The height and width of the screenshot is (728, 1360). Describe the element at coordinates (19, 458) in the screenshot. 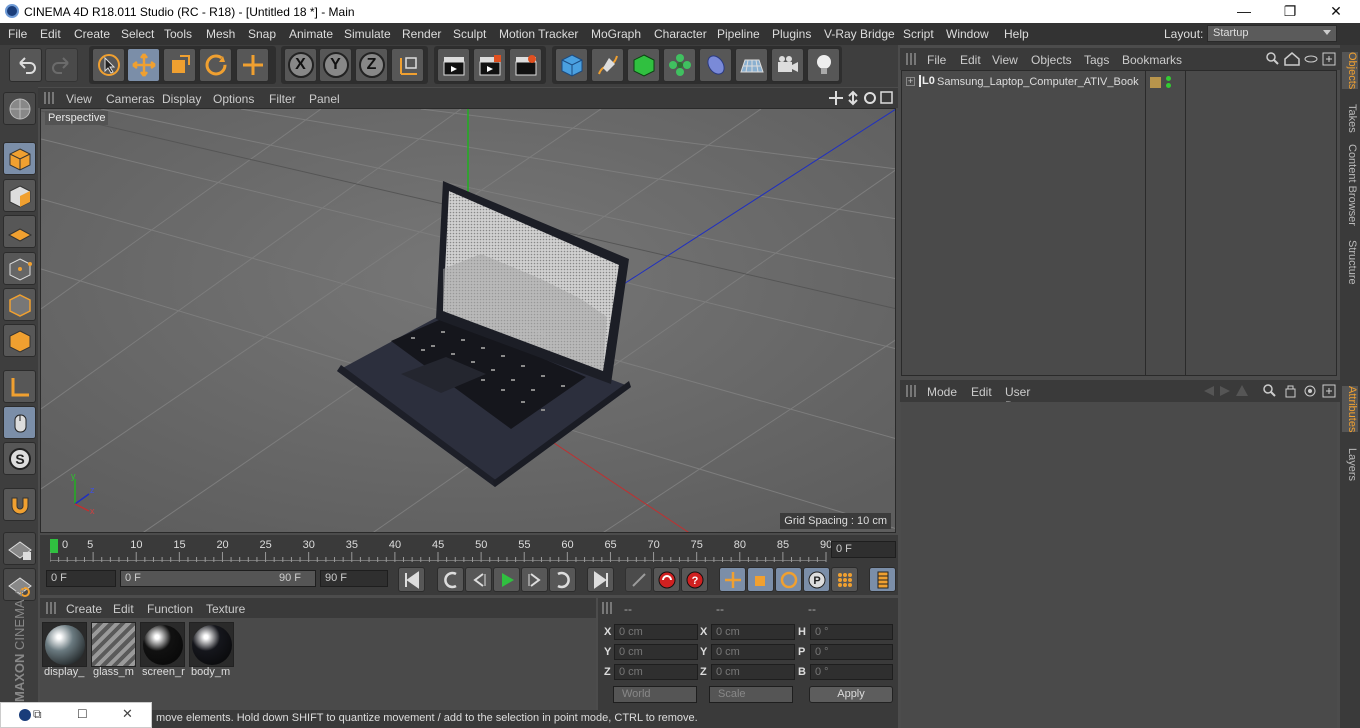

I see `snapping-button: S` at that location.